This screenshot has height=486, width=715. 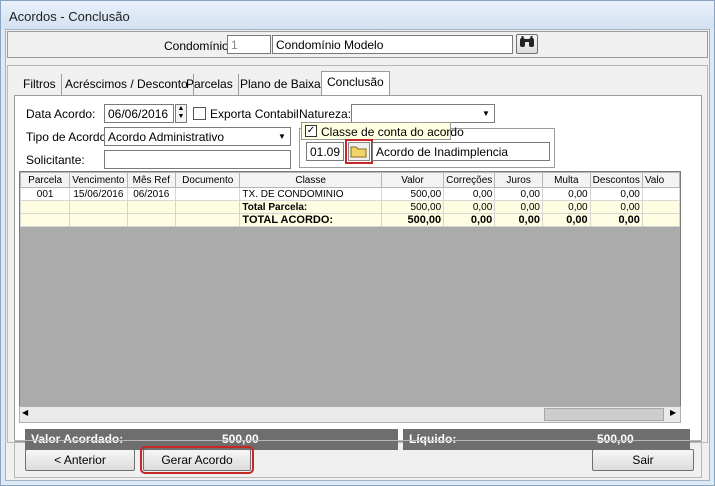 What do you see at coordinates (181, 113) in the screenshot?
I see `date-spinner: ▲ ▼` at bounding box center [181, 113].